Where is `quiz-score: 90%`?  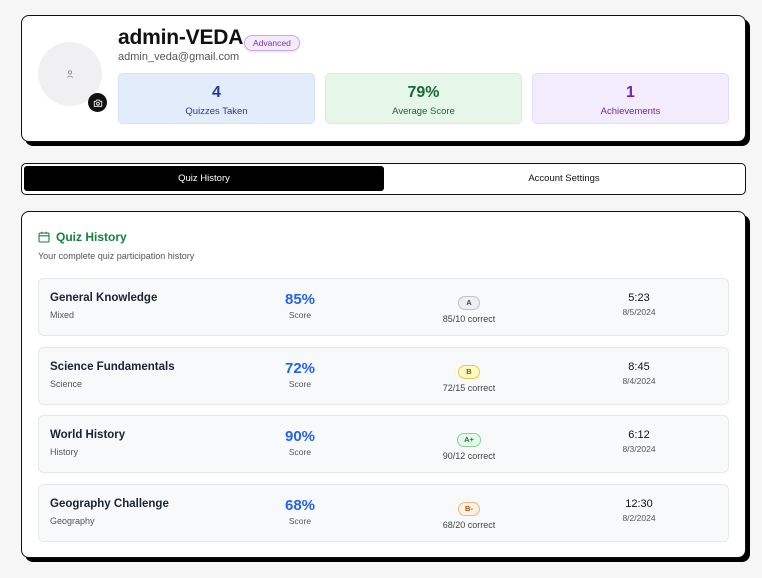
quiz-score: 90% is located at coordinates (300, 436).